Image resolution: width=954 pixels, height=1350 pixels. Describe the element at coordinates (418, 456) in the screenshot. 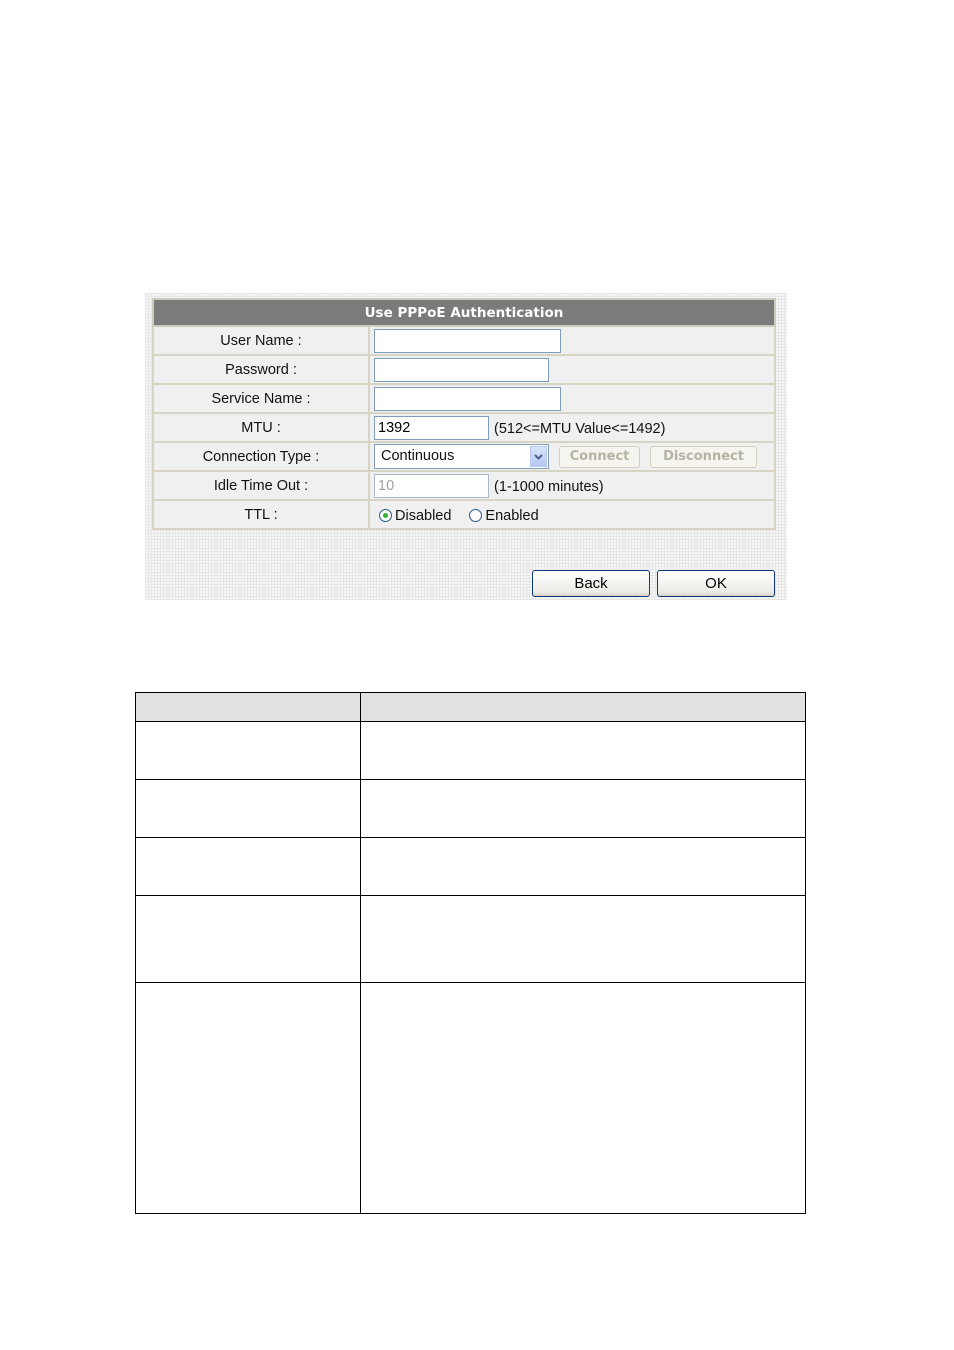

I see `connection-type-value: Continuous` at that location.